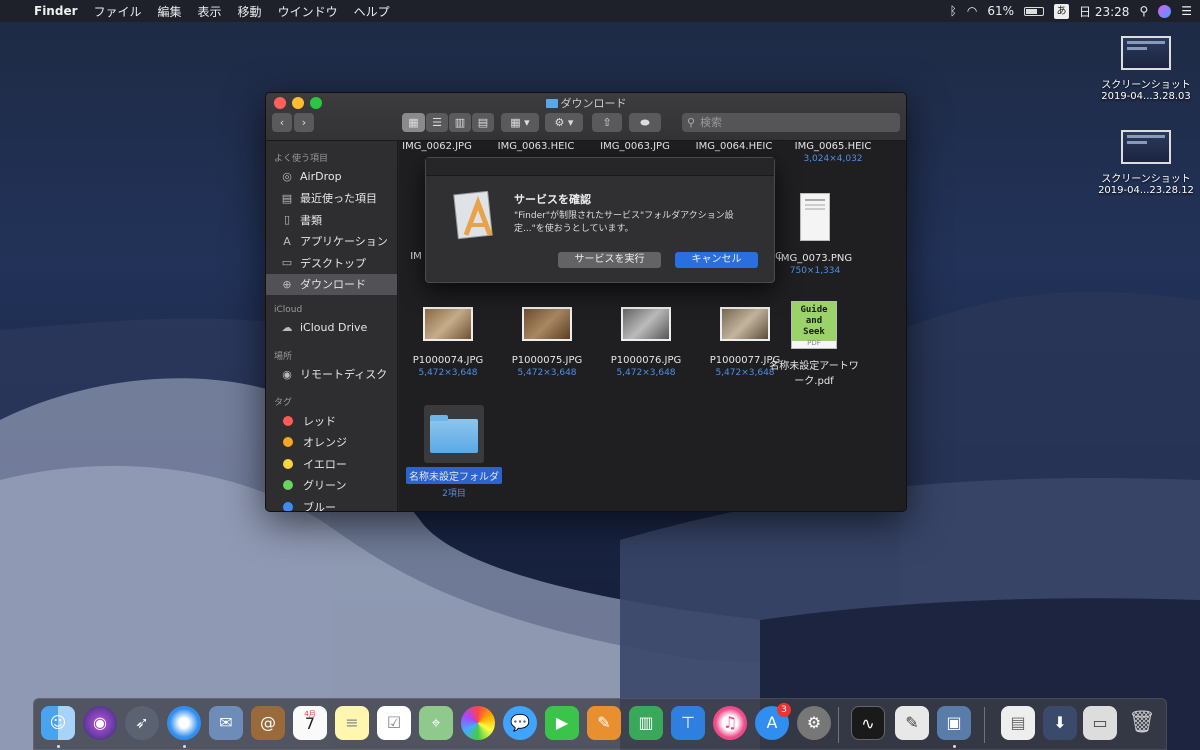  I want to click on reminders-icon: ☑, so click(394, 723).